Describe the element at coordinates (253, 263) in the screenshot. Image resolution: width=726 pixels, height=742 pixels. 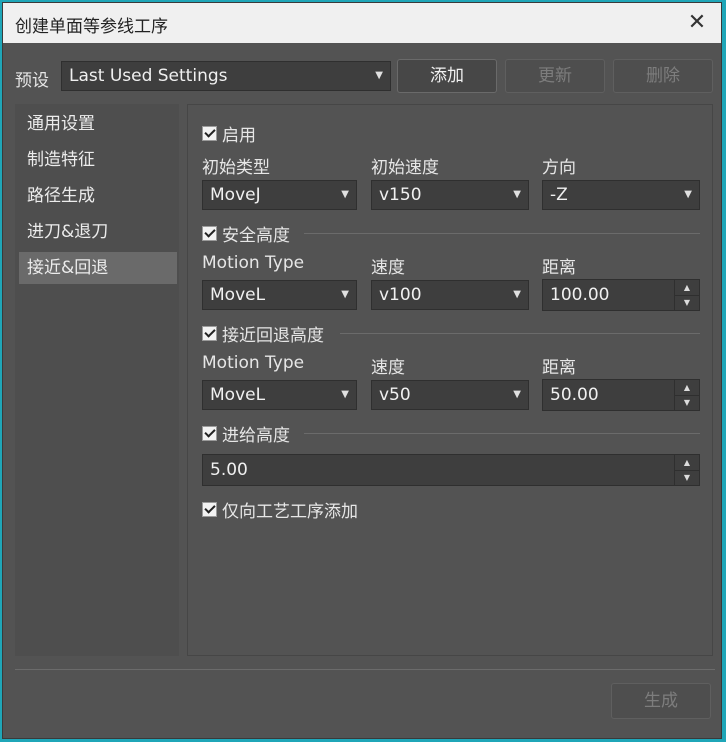
I see `safe-motion-type-label: Motion Type` at that location.